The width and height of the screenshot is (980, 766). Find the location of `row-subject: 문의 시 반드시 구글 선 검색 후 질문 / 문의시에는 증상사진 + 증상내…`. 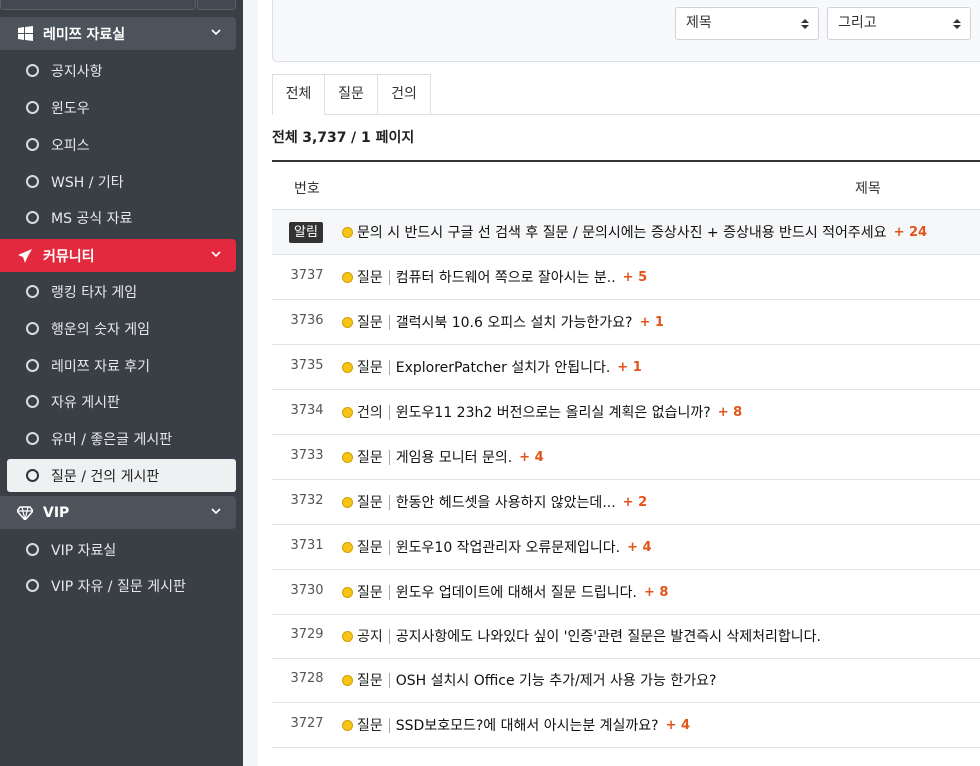

row-subject: 문의 시 반드시 구글 선 검색 후 질문 / 문의시에는 증상사진 + 증상내… is located at coordinates (634, 232).